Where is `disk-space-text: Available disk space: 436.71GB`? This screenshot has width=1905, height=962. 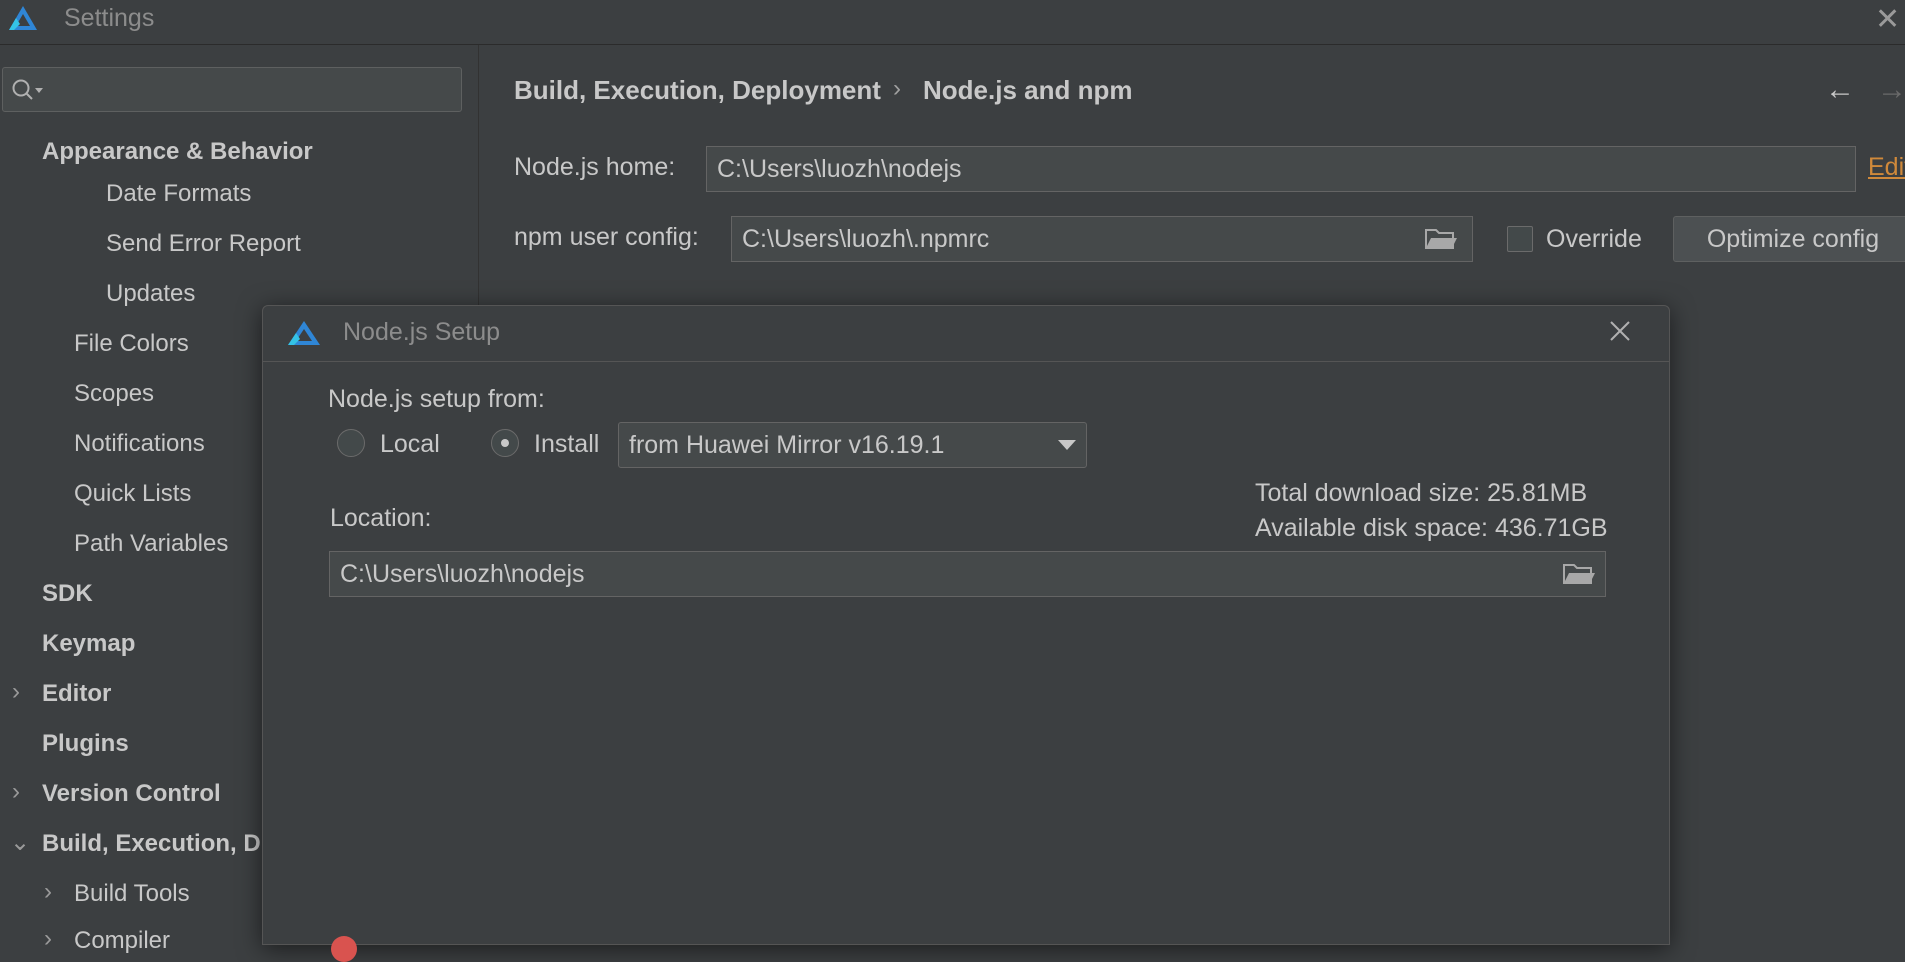
disk-space-text: Available disk space: 436.71GB is located at coordinates (1431, 528).